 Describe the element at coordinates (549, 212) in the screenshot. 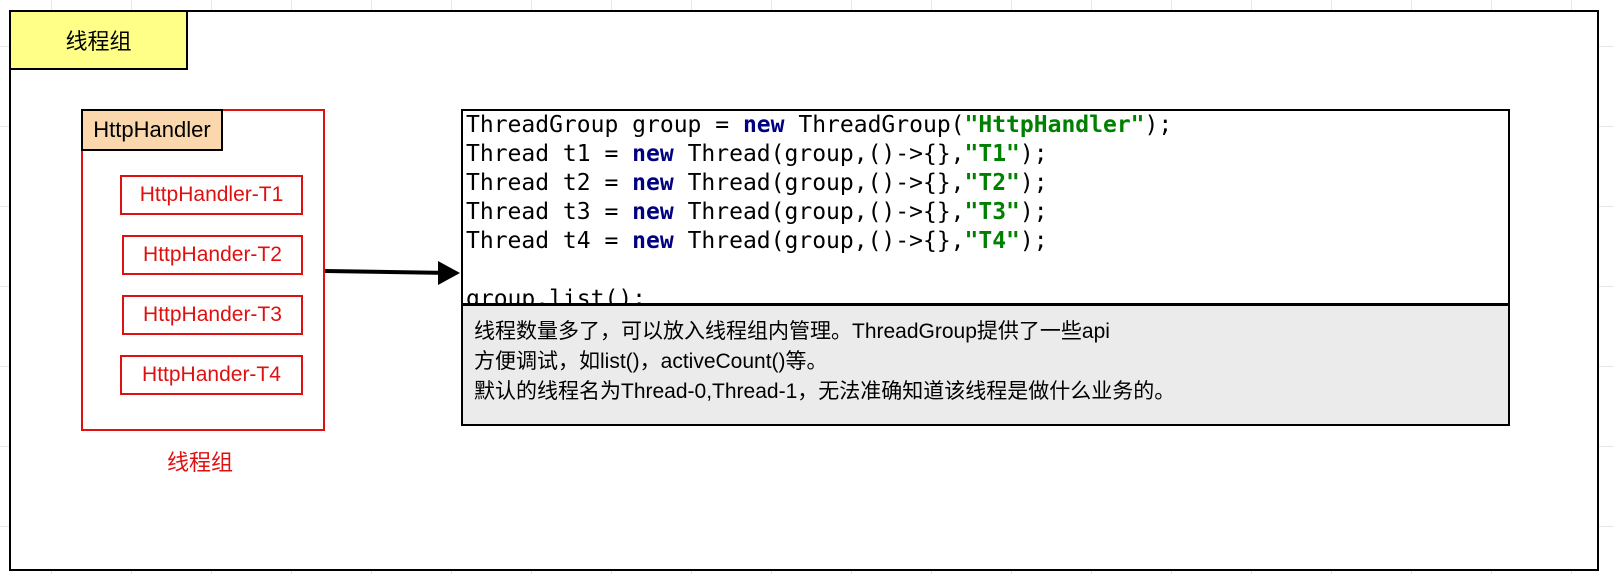

I see `code-token: Thread t3 =` at that location.